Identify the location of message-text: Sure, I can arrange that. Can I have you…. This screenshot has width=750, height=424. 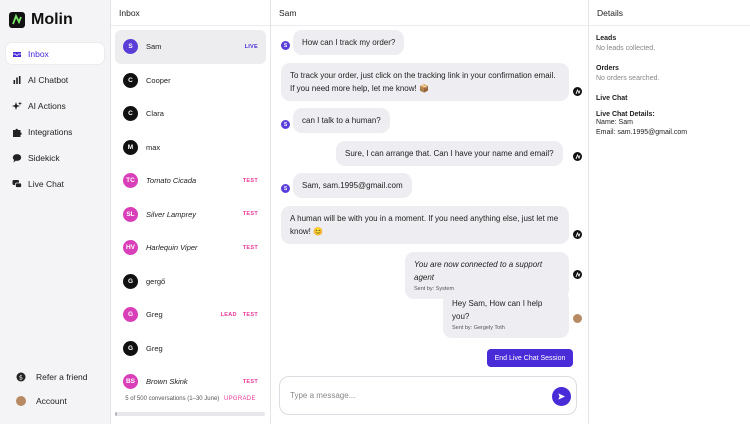
(449, 153).